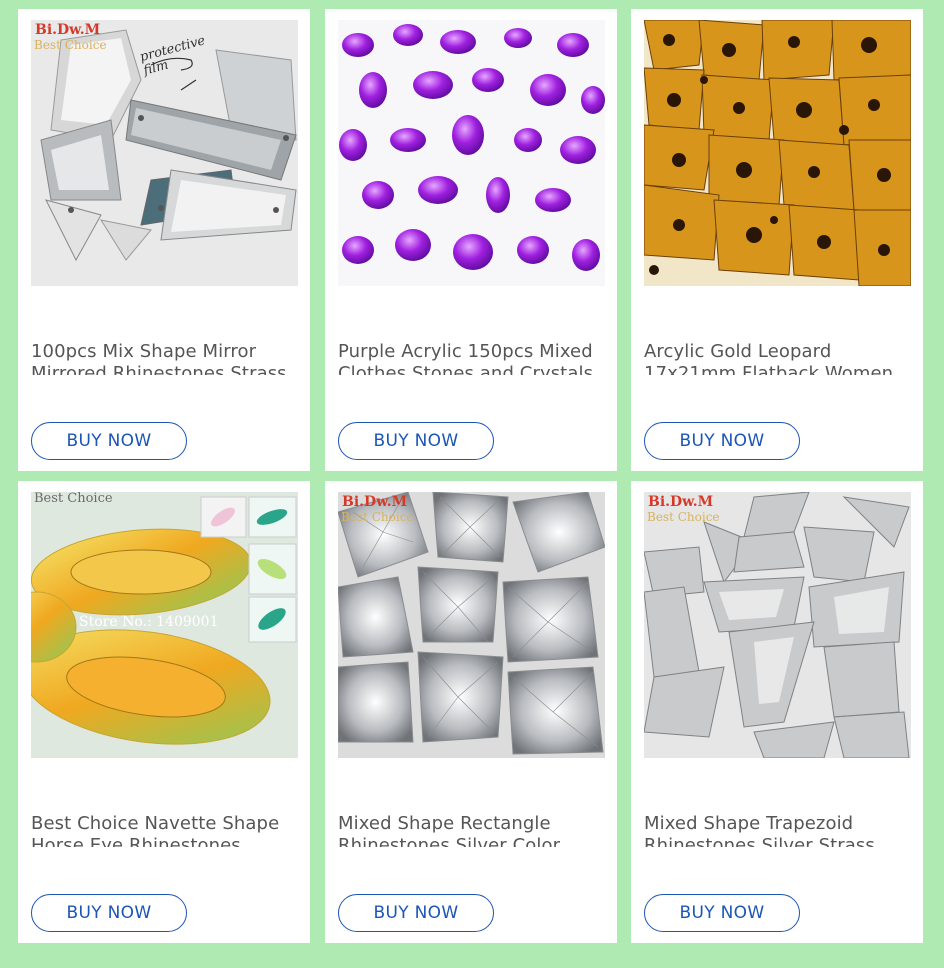 The image size is (944, 968). I want to click on product-image-silver-rectangle: Bi.Dw.M Best Choice, so click(471, 625).